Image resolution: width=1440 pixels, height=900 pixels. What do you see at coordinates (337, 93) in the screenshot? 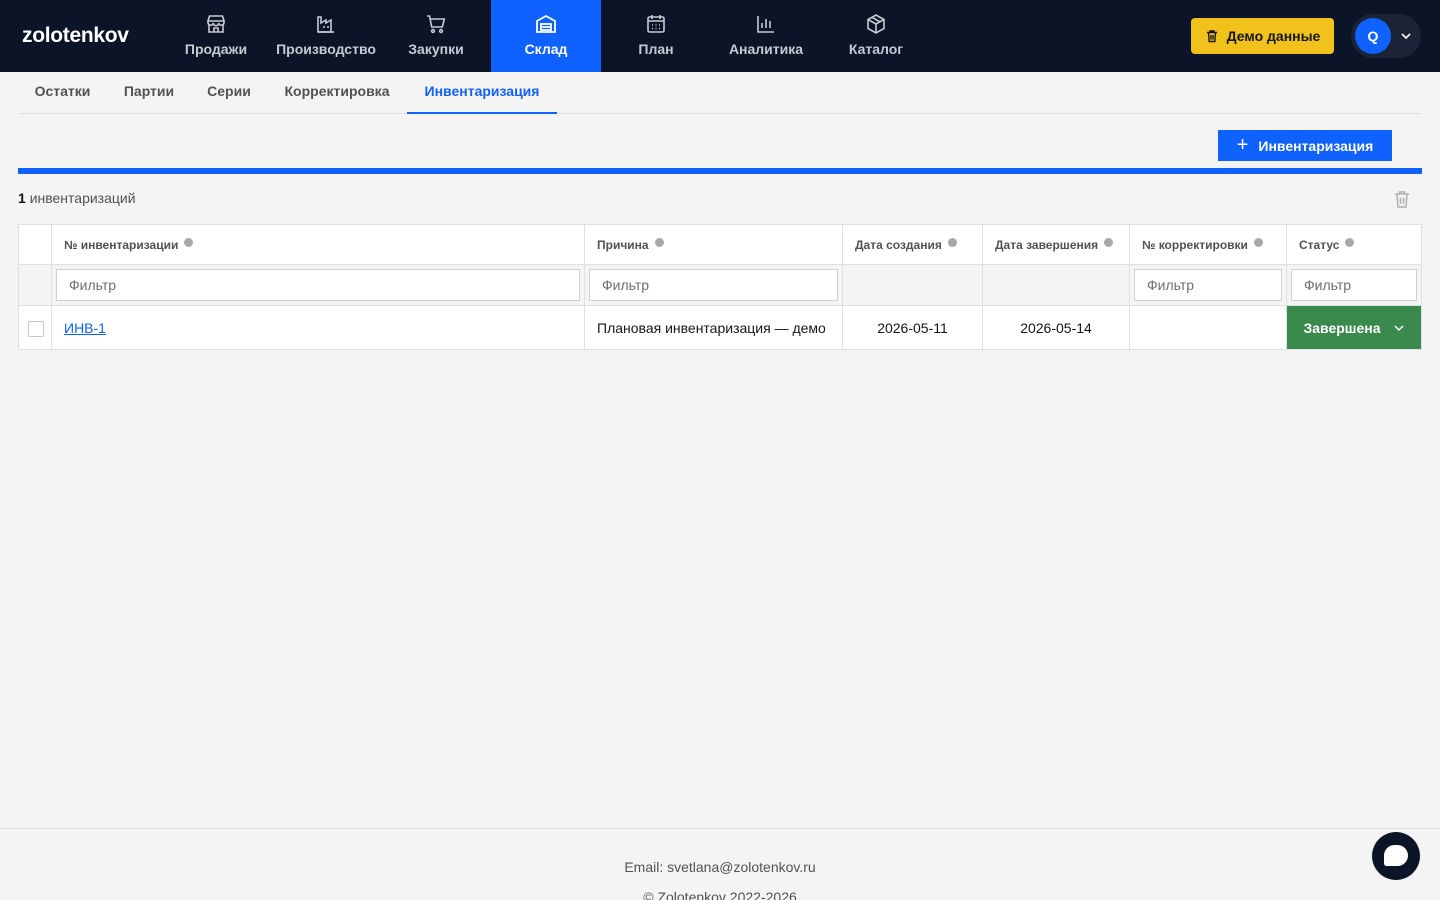
I see `tab-adjustment: Корректировка` at bounding box center [337, 93].